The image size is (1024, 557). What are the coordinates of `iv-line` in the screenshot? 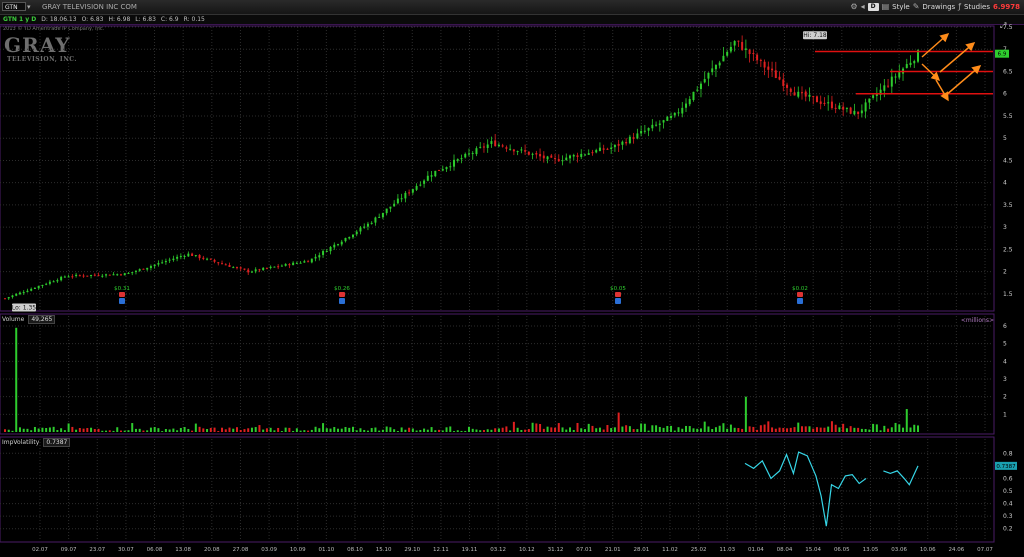 It's located at (805, 489).